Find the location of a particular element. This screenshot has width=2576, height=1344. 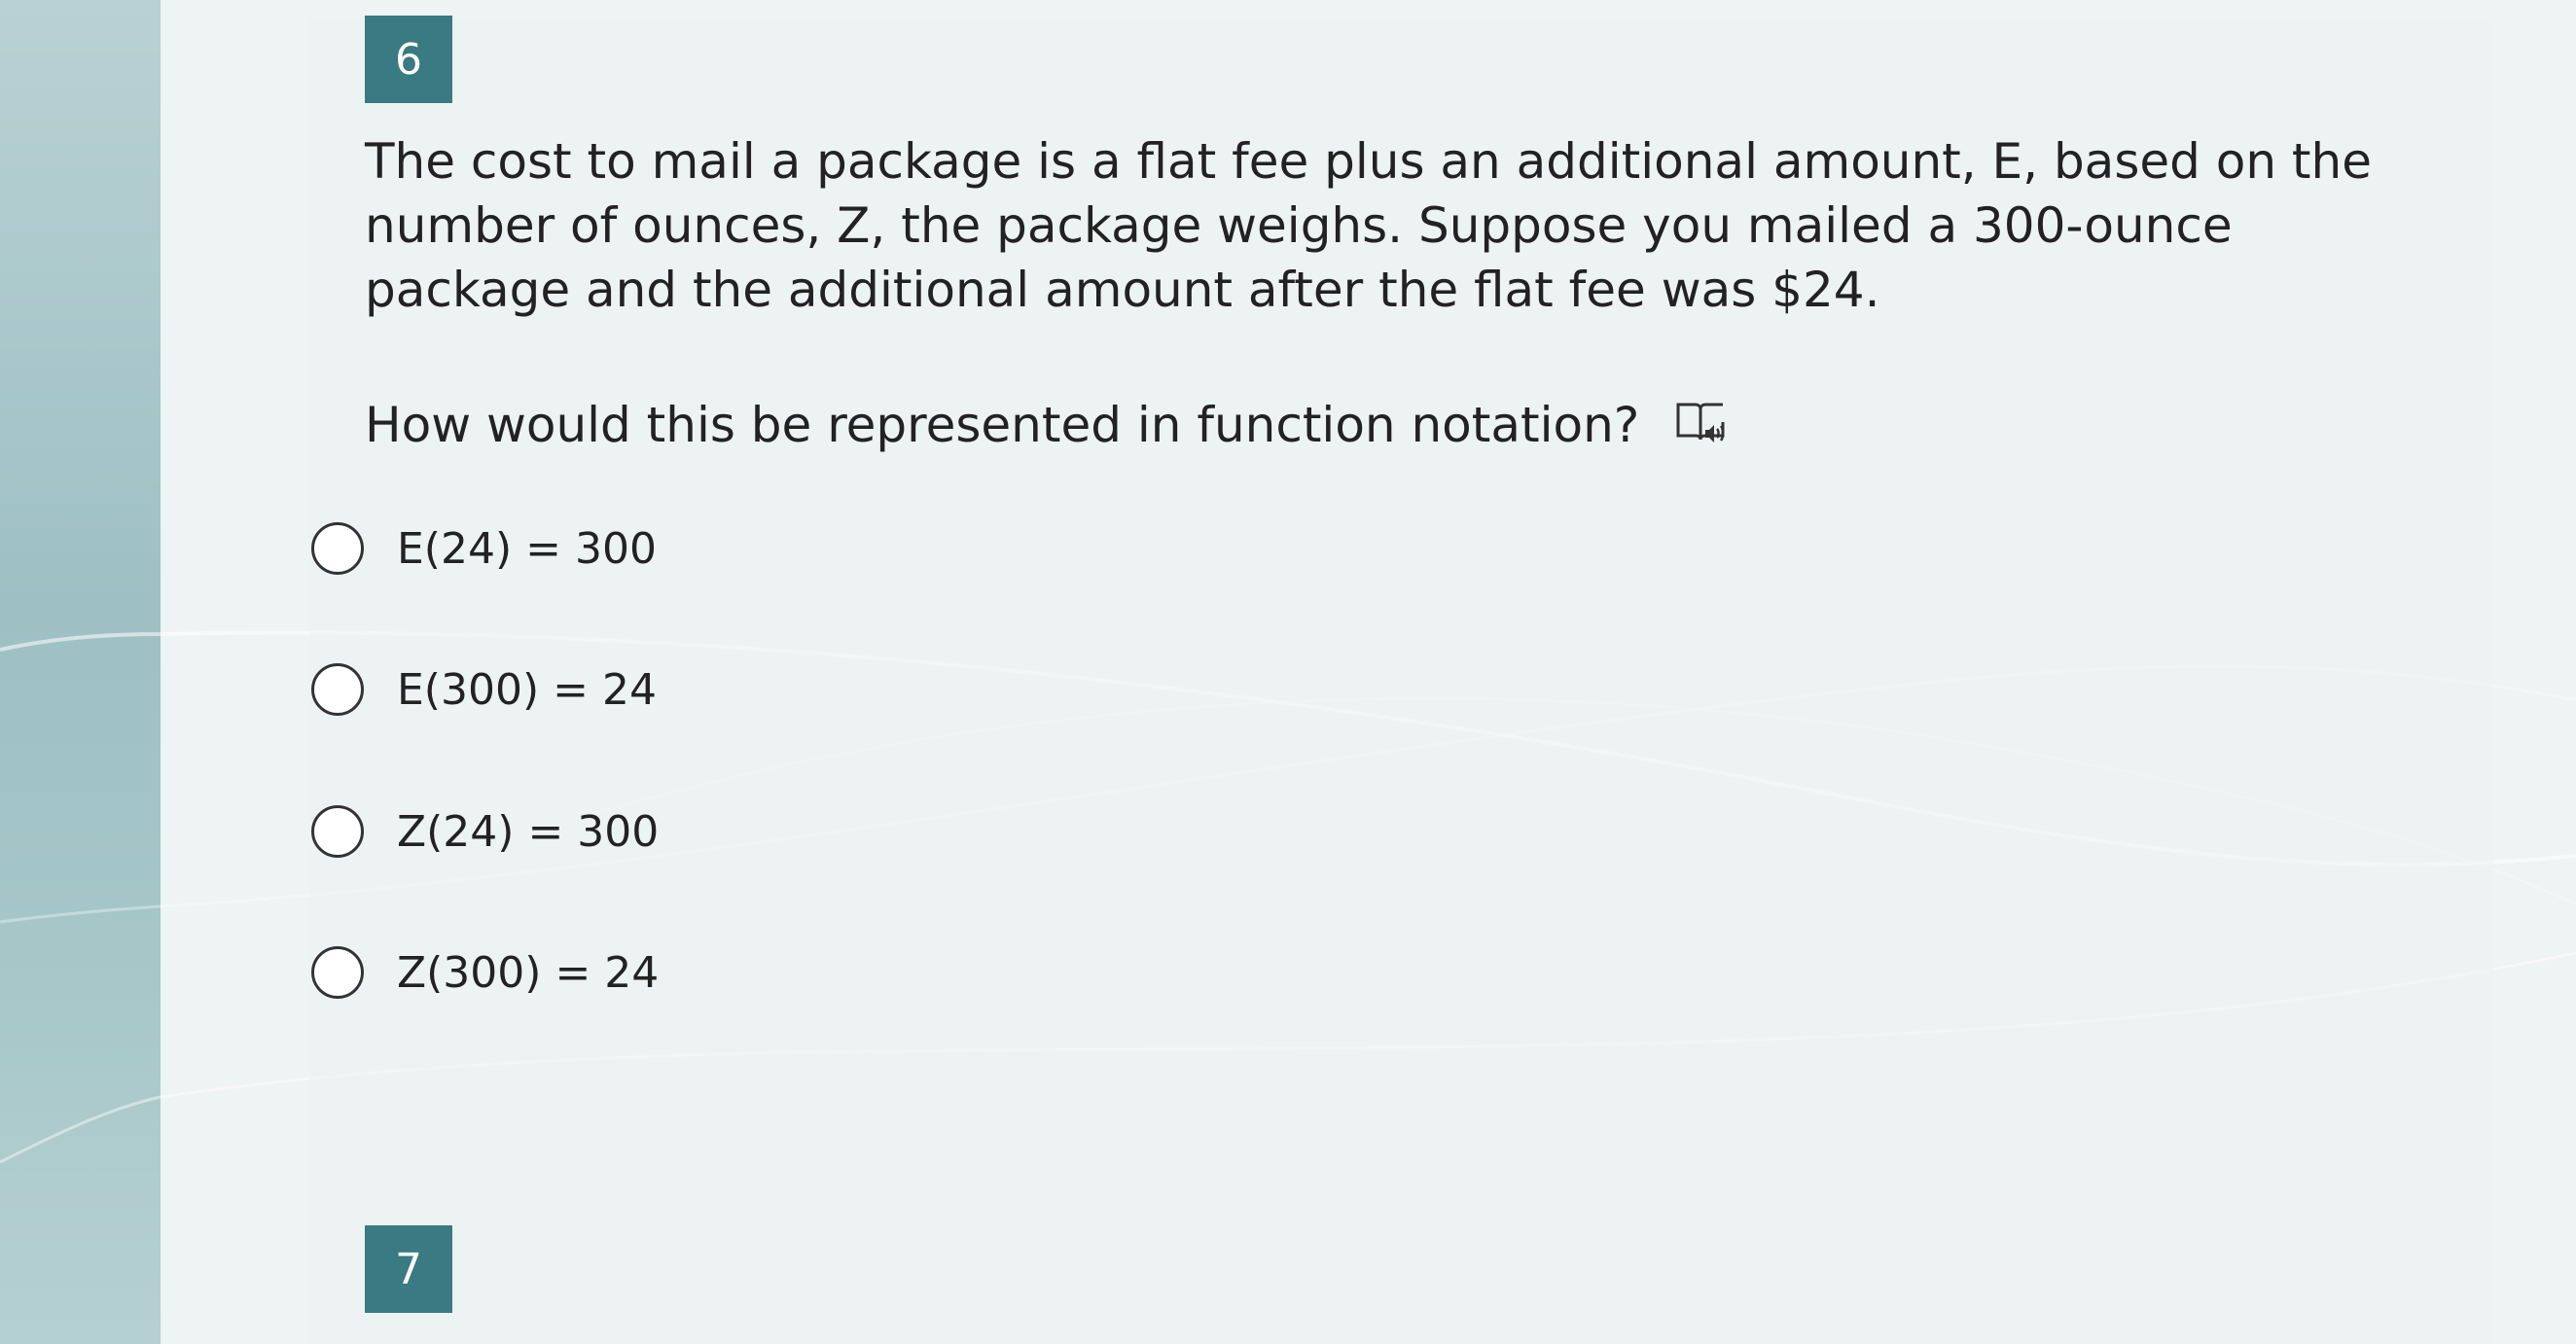

next-question-number-badge: 7 is located at coordinates (408, 1269).